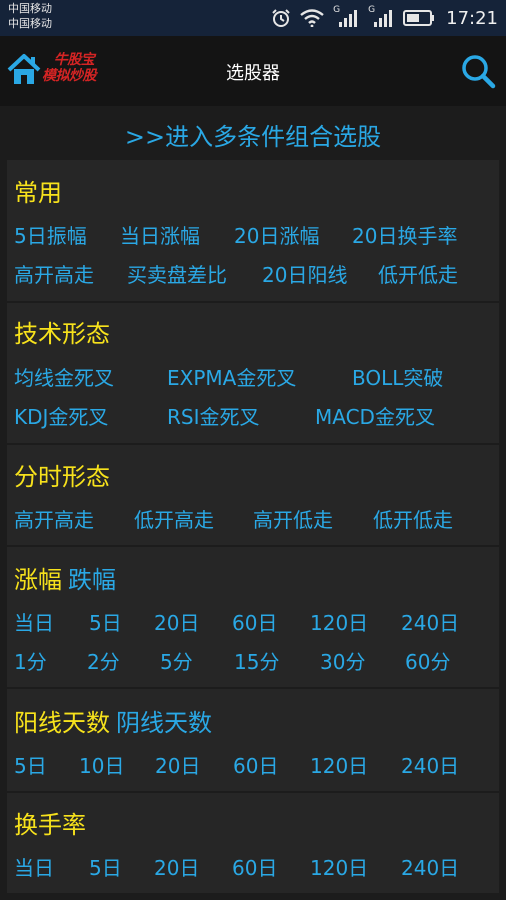  I want to click on option-5d-amplitude: 5日振幅, so click(50, 236).